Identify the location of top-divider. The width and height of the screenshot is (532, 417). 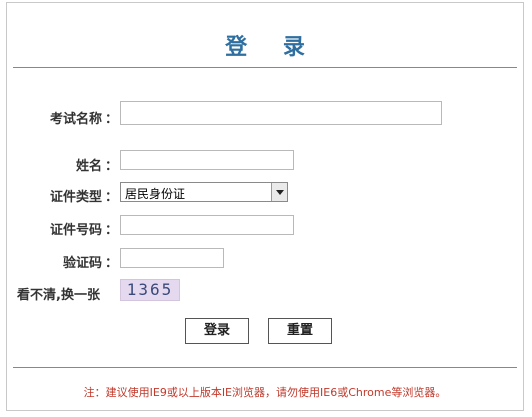
(265, 67).